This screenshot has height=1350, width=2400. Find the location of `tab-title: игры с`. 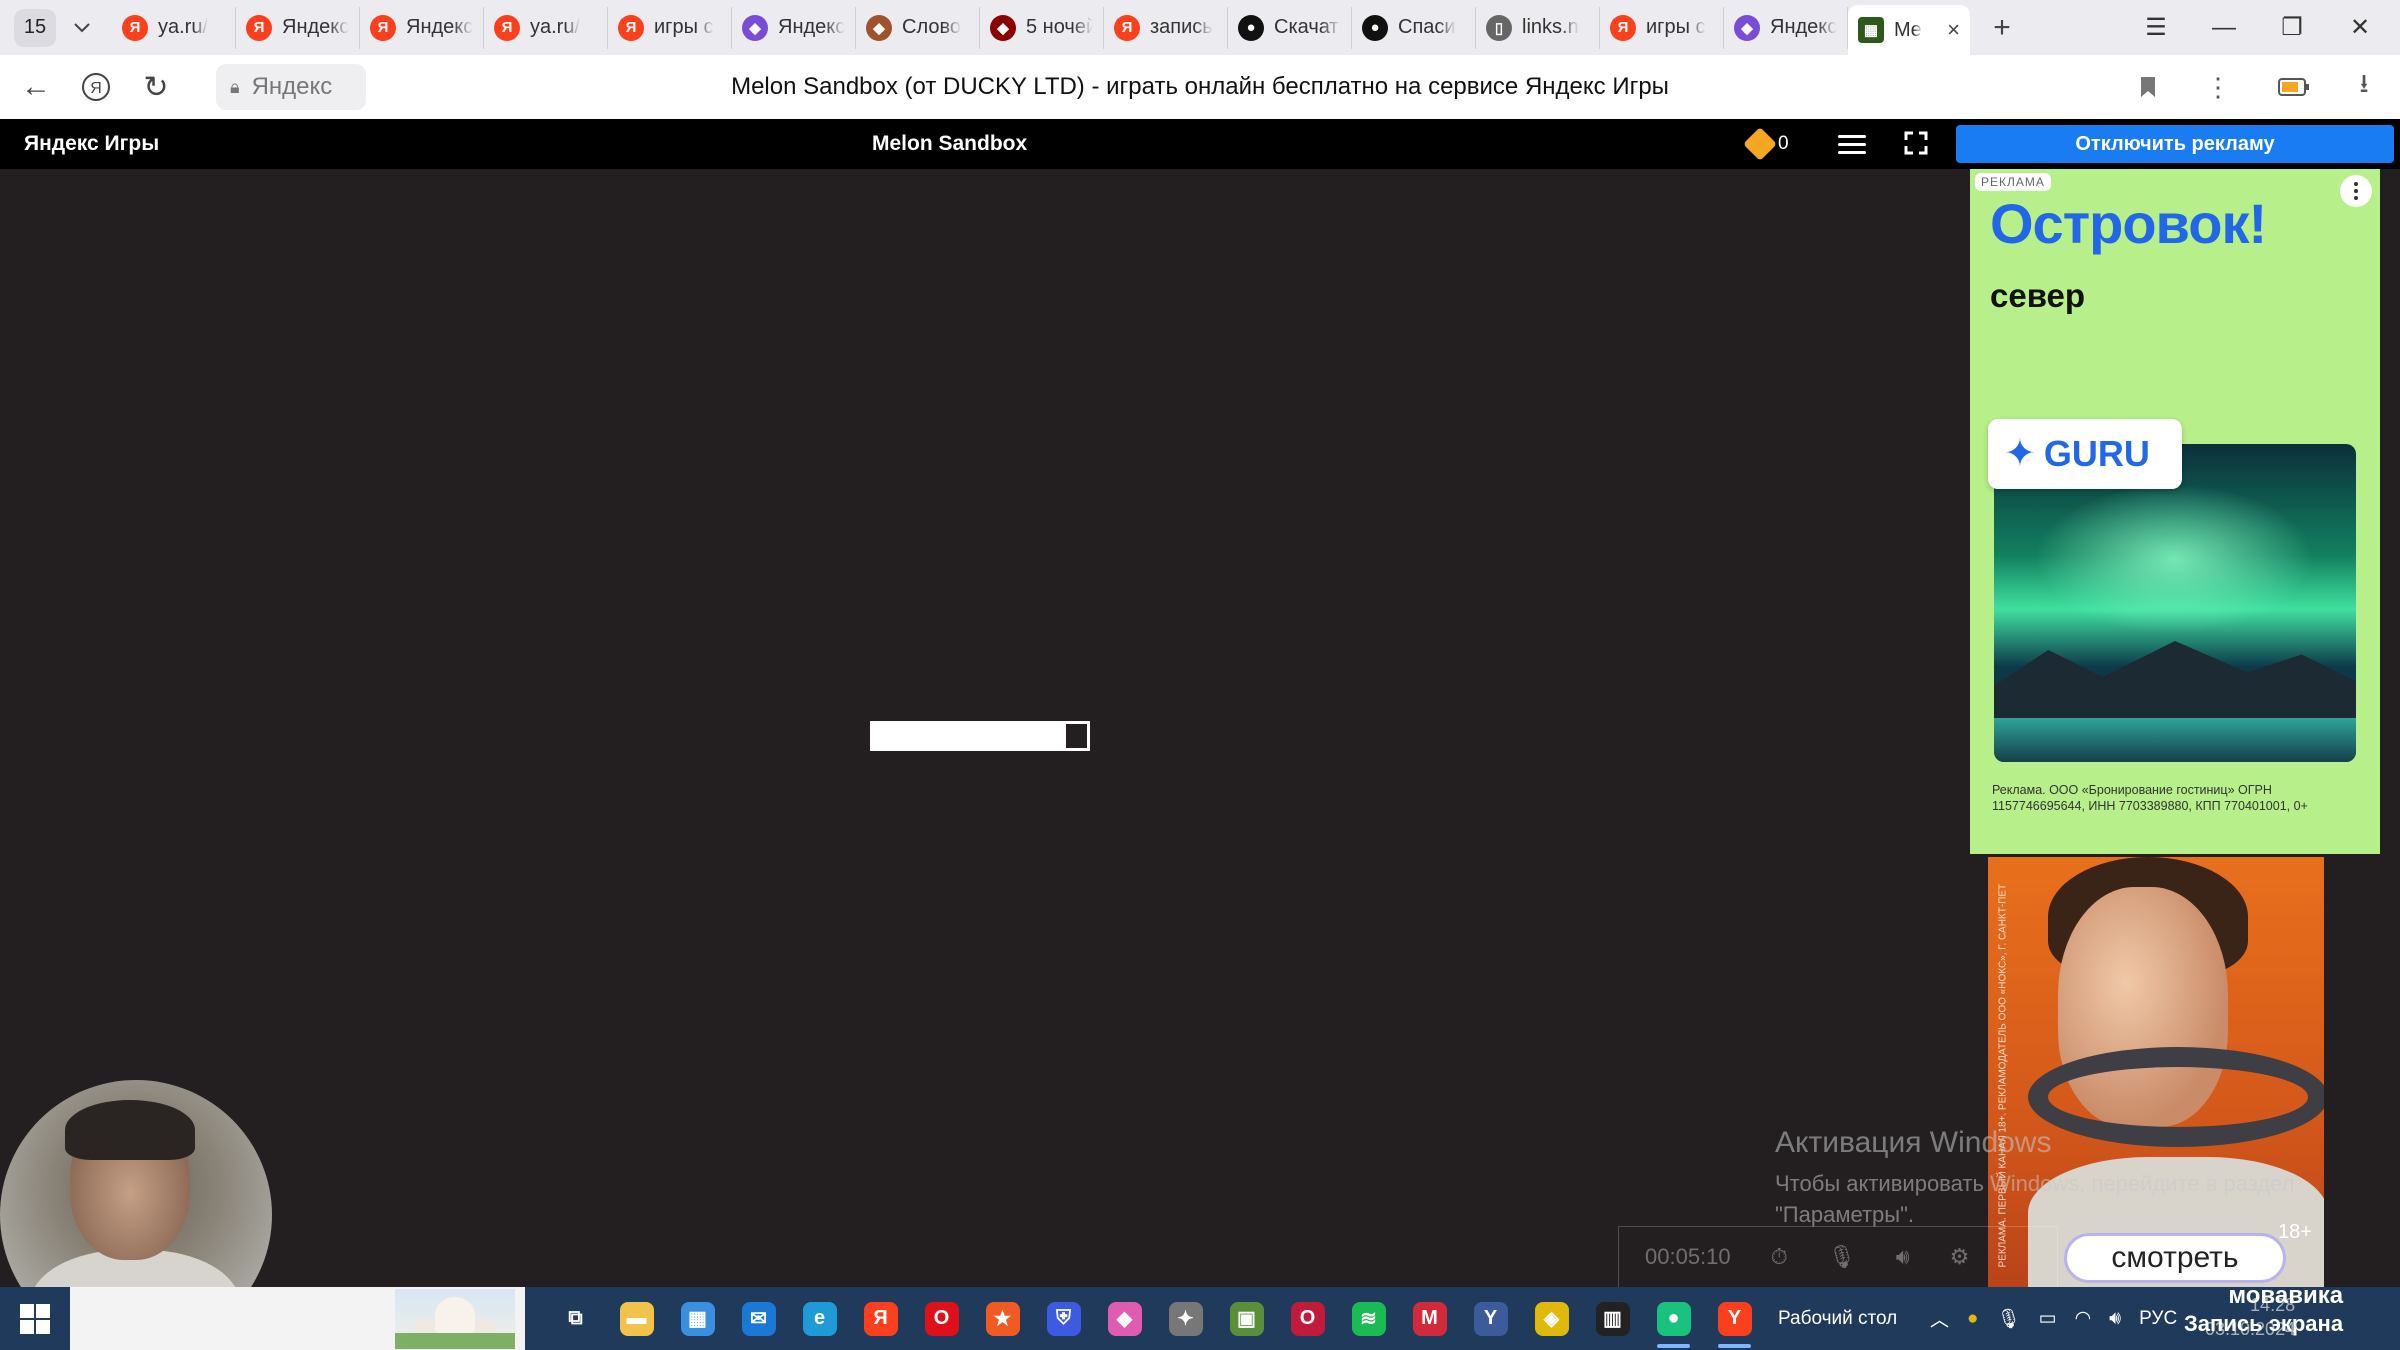

tab-title: игры с is located at coordinates (1676, 27).